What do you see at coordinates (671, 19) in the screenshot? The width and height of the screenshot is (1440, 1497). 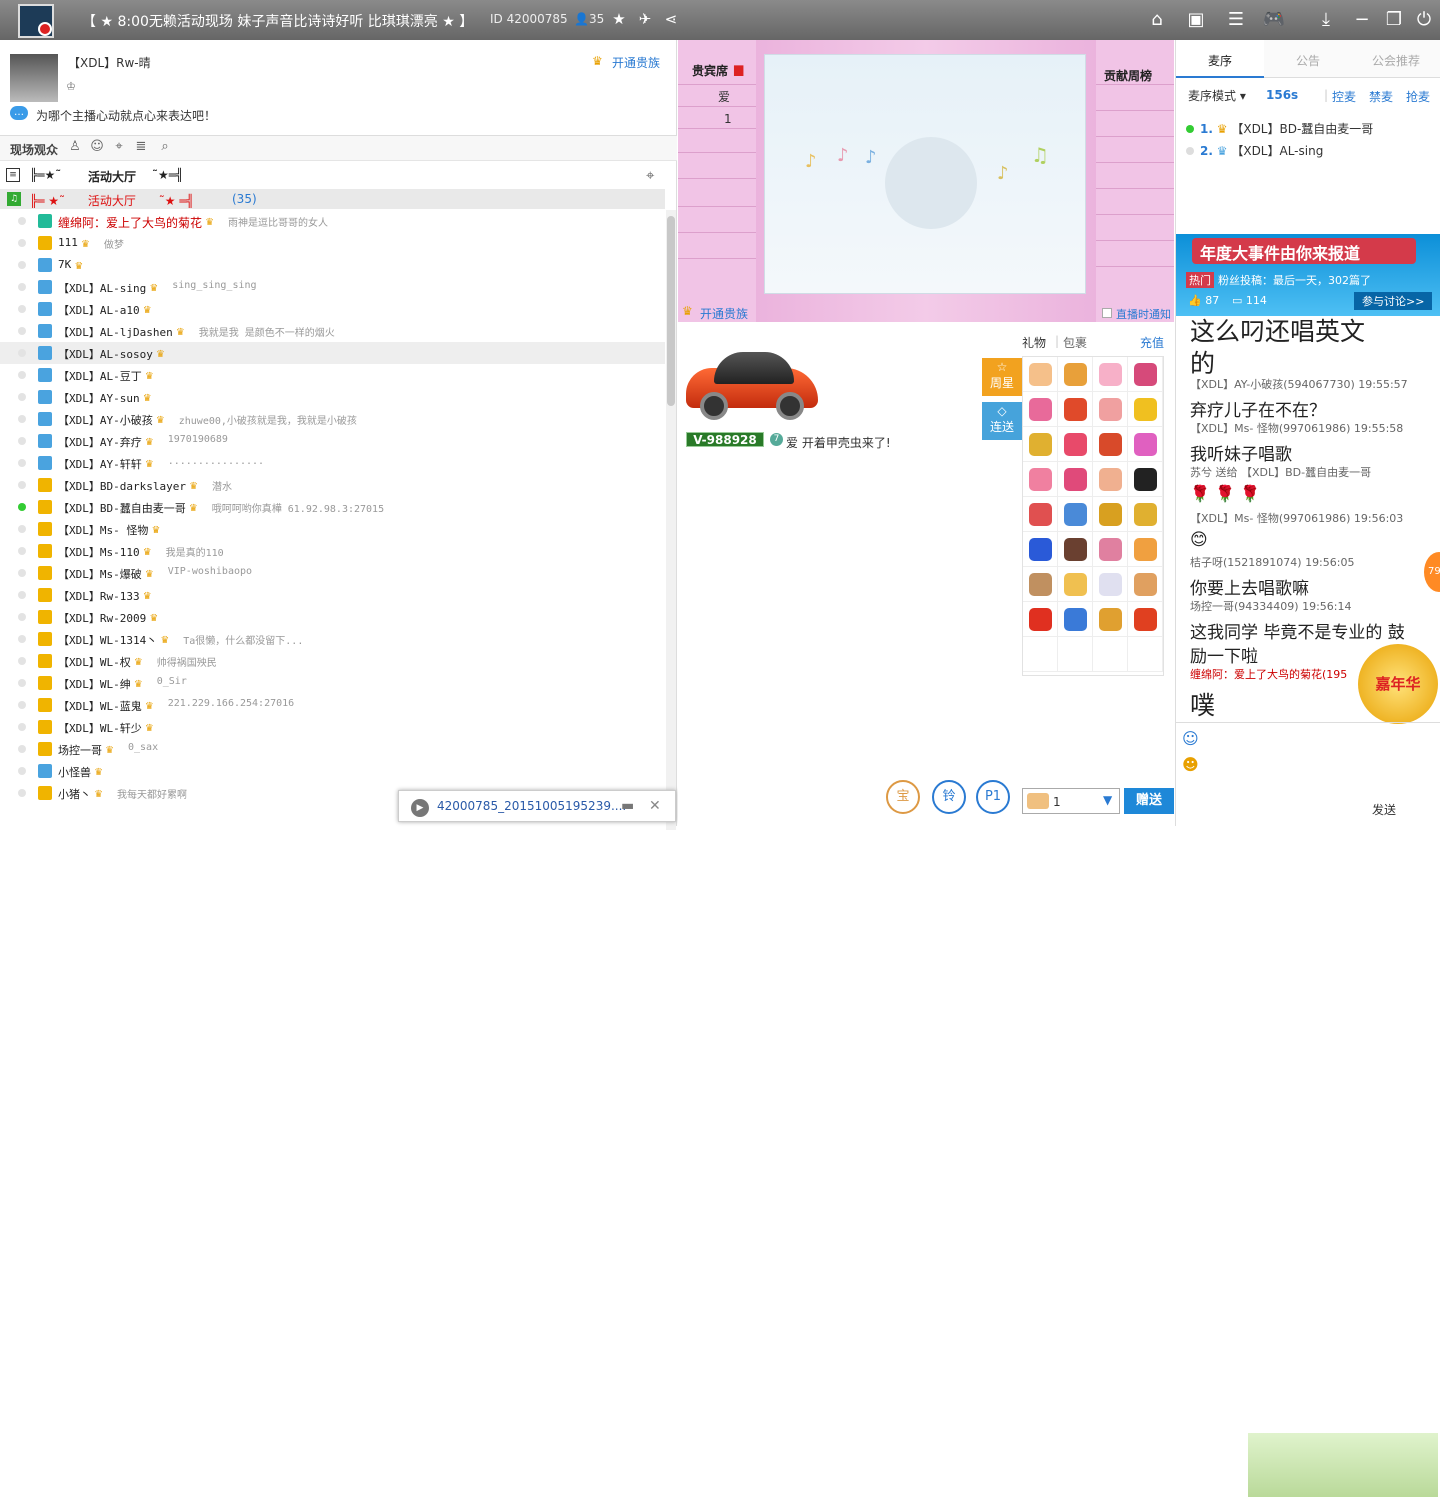 I see `share-icon: ⋖` at bounding box center [671, 19].